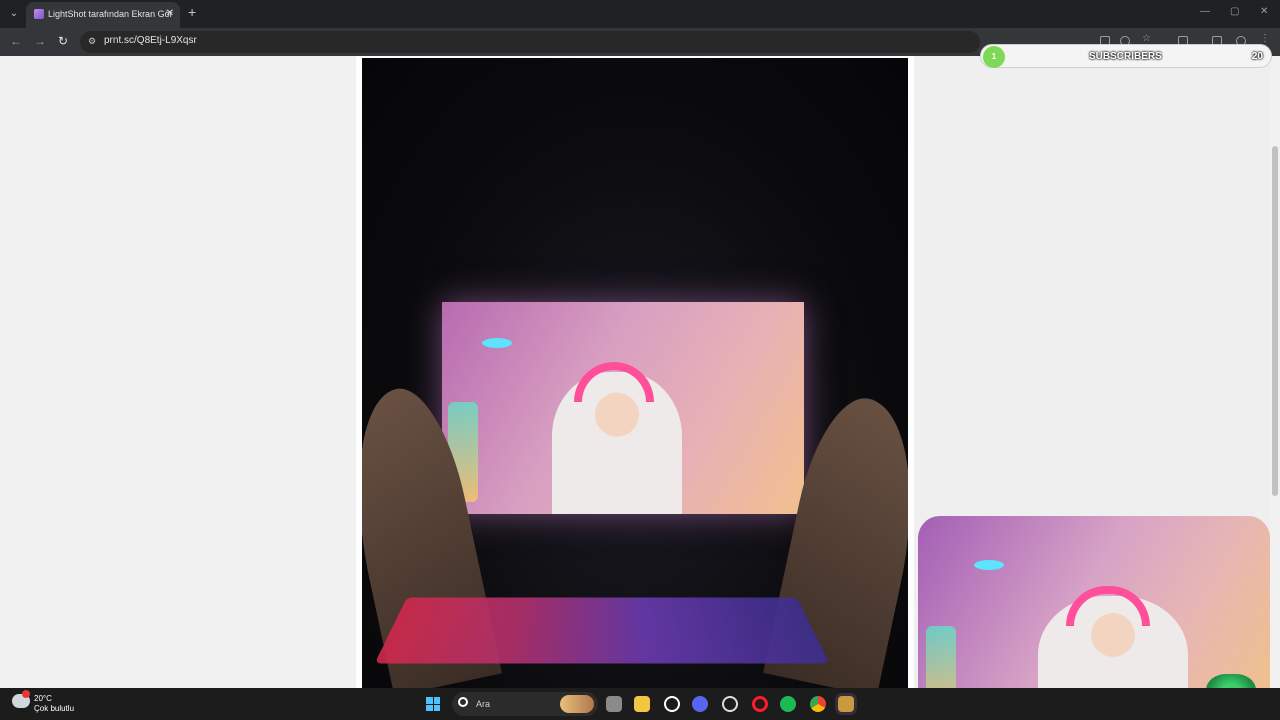  Describe the element at coordinates (672, 704) in the screenshot. I see `steam-icon` at that location.